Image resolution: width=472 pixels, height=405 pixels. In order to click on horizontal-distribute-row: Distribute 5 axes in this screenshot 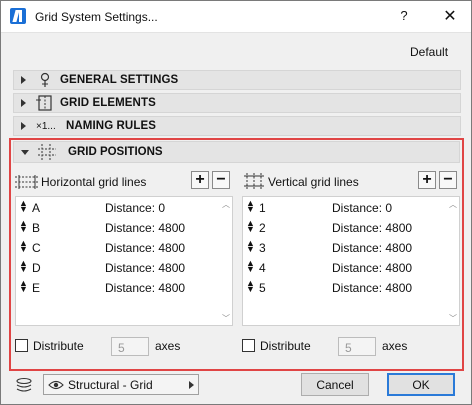, I will do `click(124, 347)`.